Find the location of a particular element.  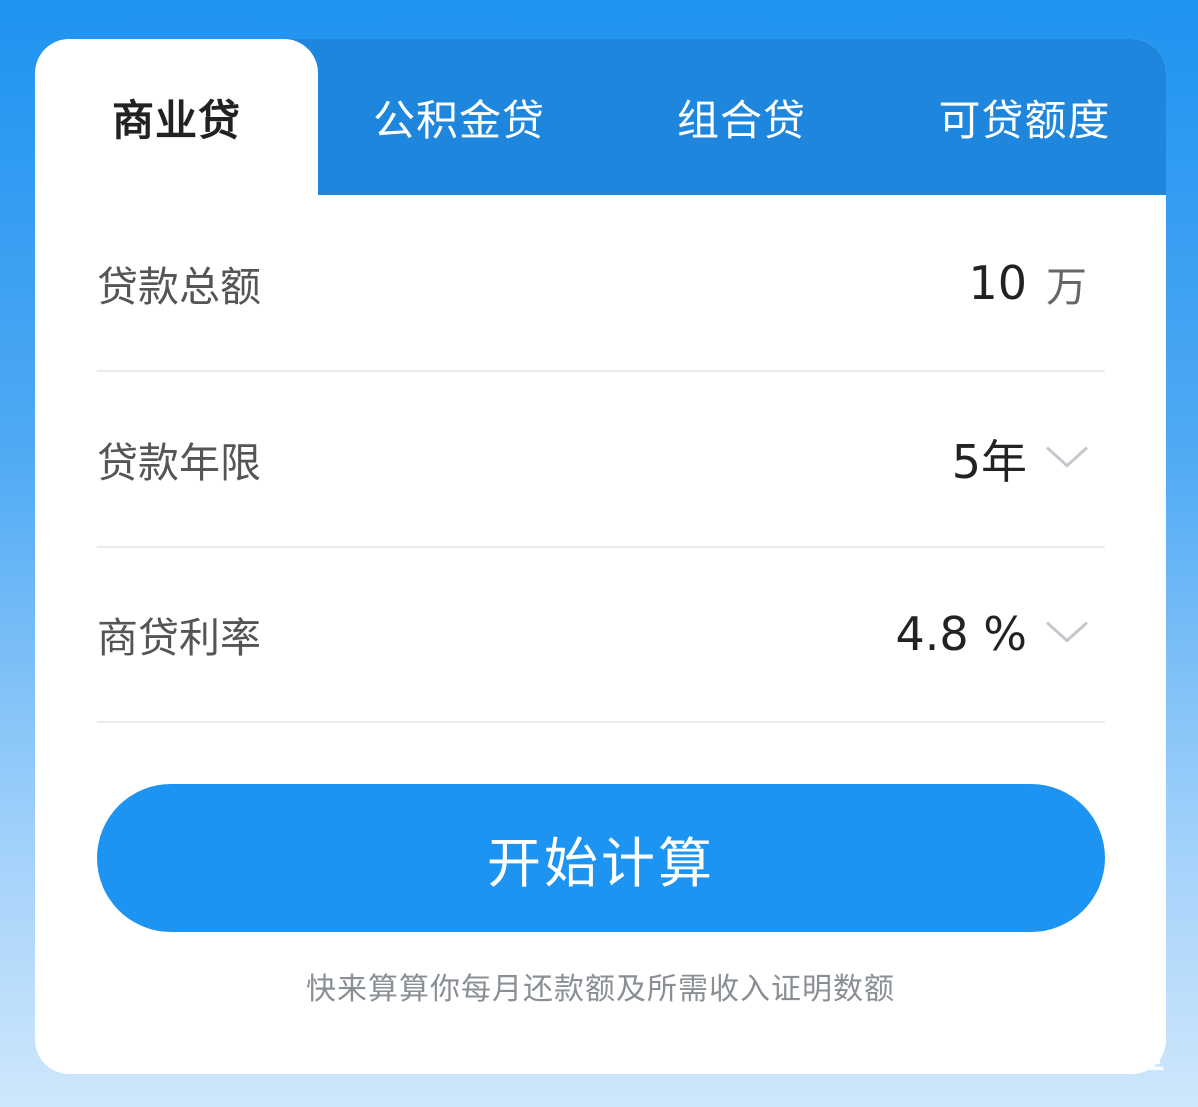

tab-combination-loan: 组合贷 is located at coordinates (741, 117).